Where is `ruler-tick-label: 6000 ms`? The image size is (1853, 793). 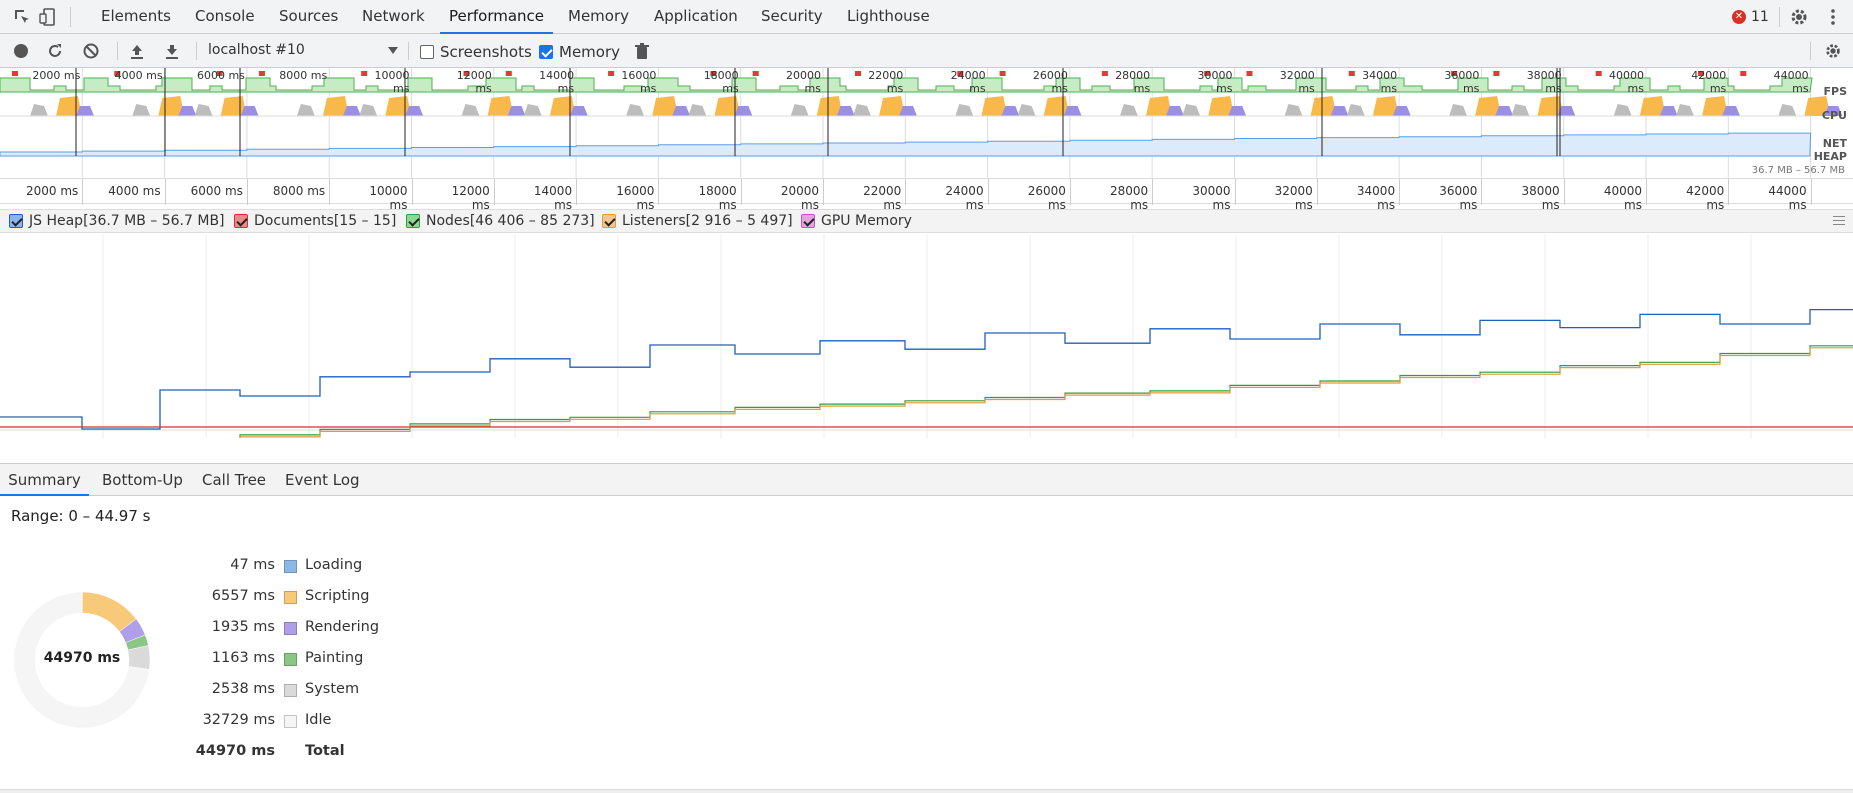
ruler-tick-label: 6000 ms is located at coordinates (220, 75).